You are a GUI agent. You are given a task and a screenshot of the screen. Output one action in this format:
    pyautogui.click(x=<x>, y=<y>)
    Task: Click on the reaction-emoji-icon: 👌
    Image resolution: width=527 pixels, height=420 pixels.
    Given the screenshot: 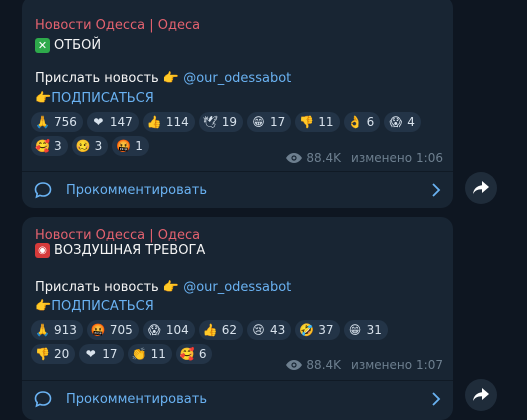 What is the action you would take?
    pyautogui.click(x=355, y=121)
    